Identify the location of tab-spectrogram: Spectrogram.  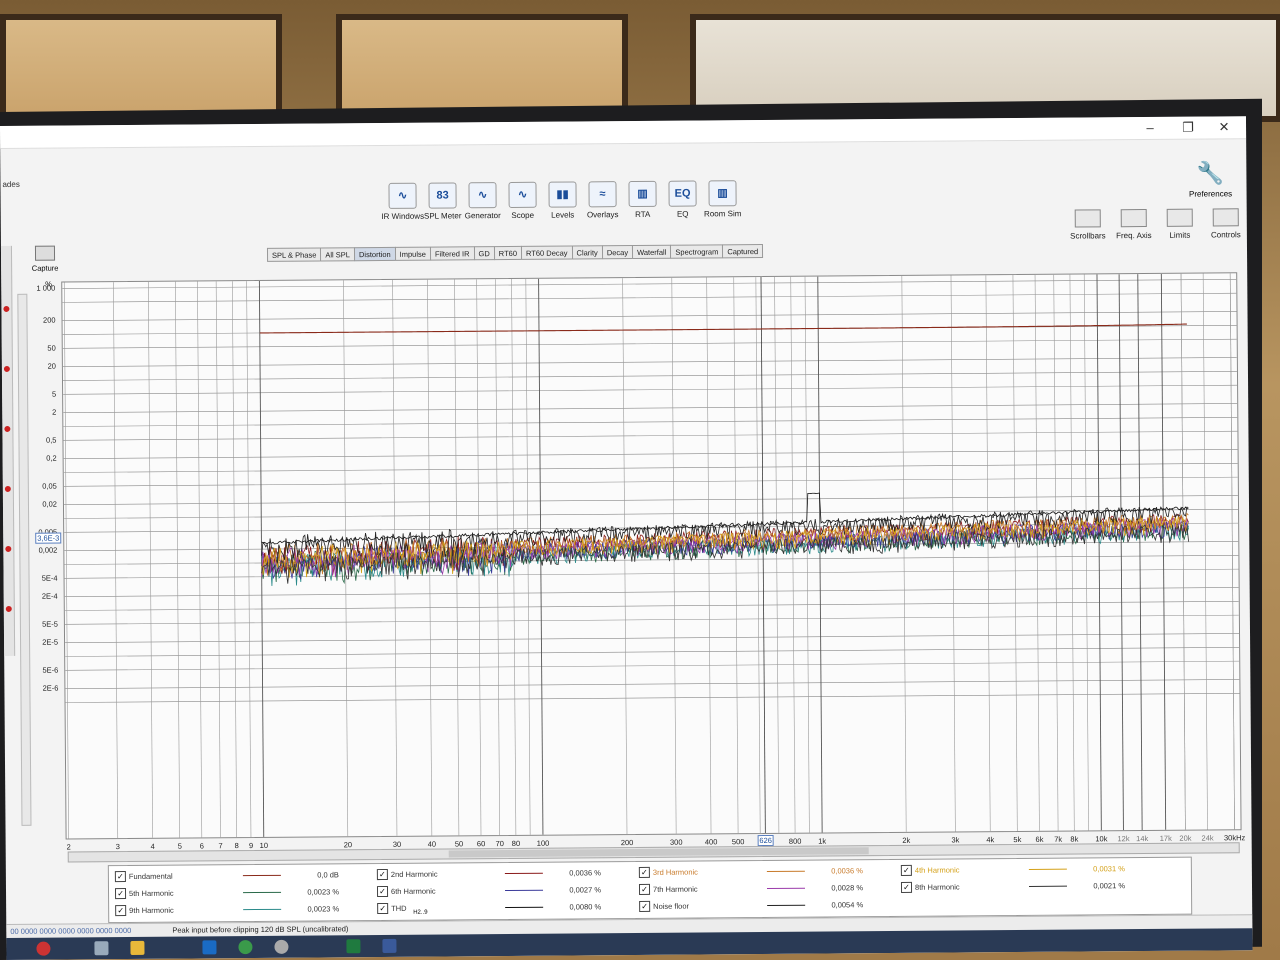
(697, 251).